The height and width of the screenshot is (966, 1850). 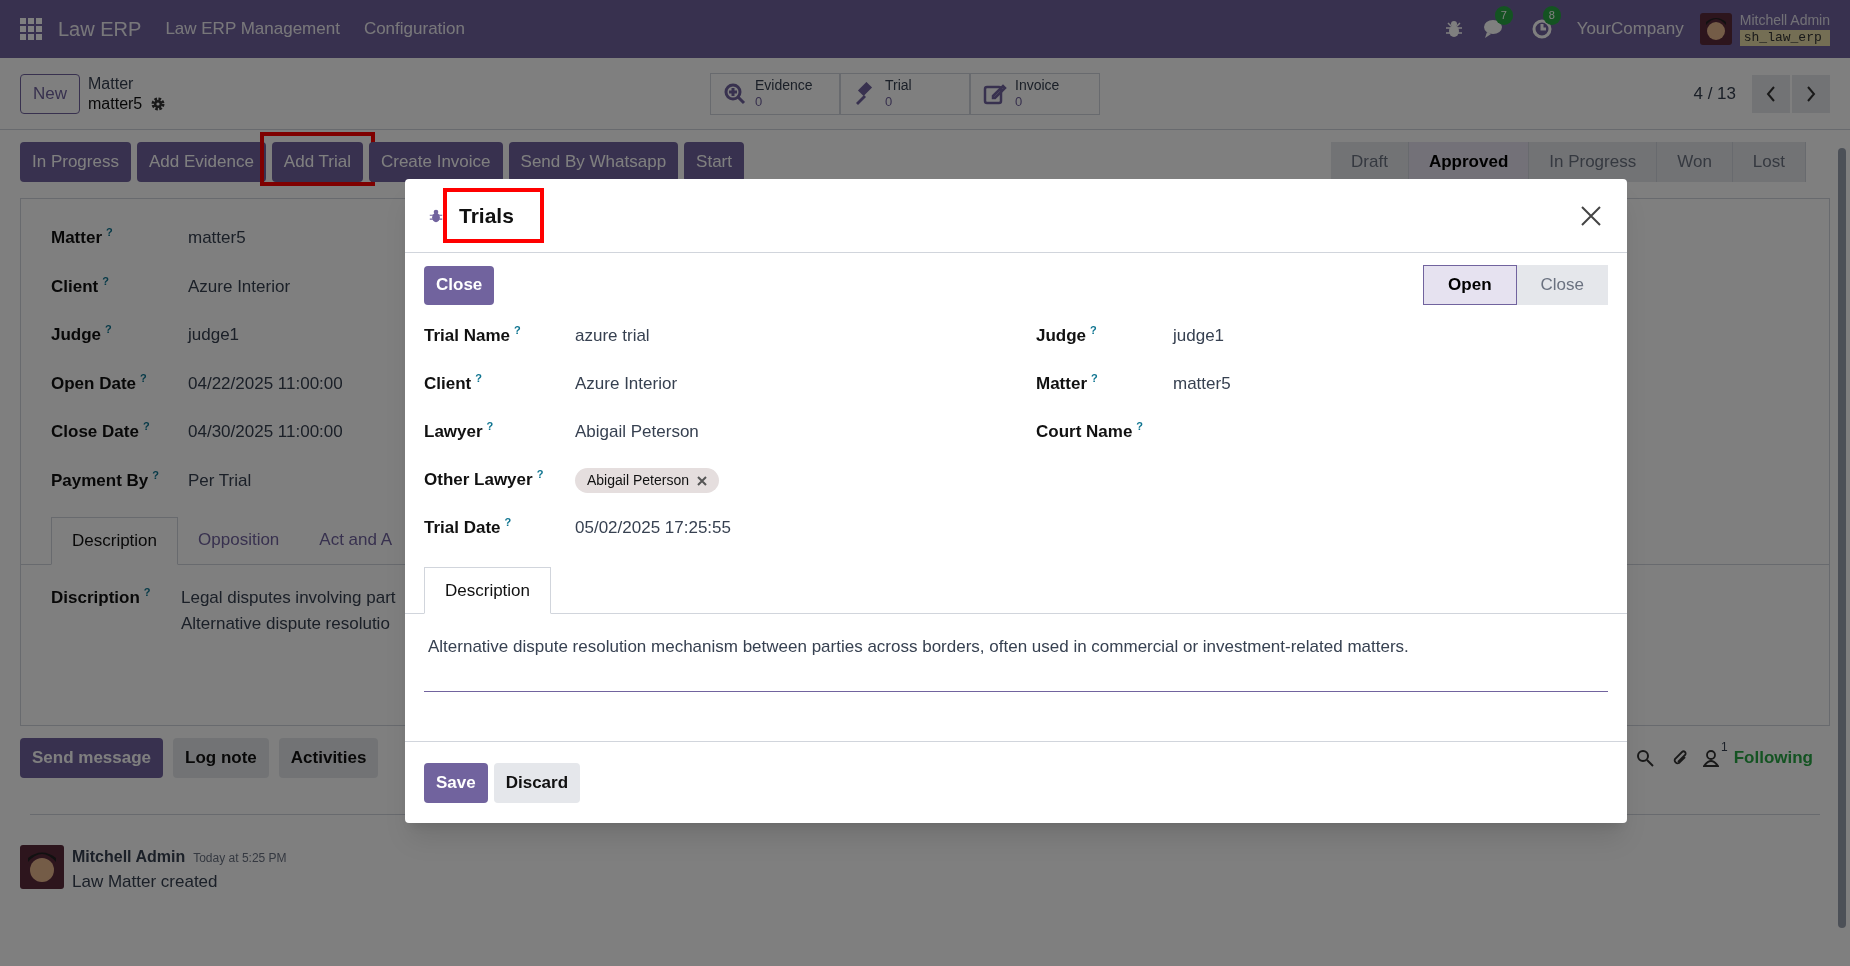 What do you see at coordinates (1714, 93) in the screenshot?
I see `pager-text: 4 / 13` at bounding box center [1714, 93].